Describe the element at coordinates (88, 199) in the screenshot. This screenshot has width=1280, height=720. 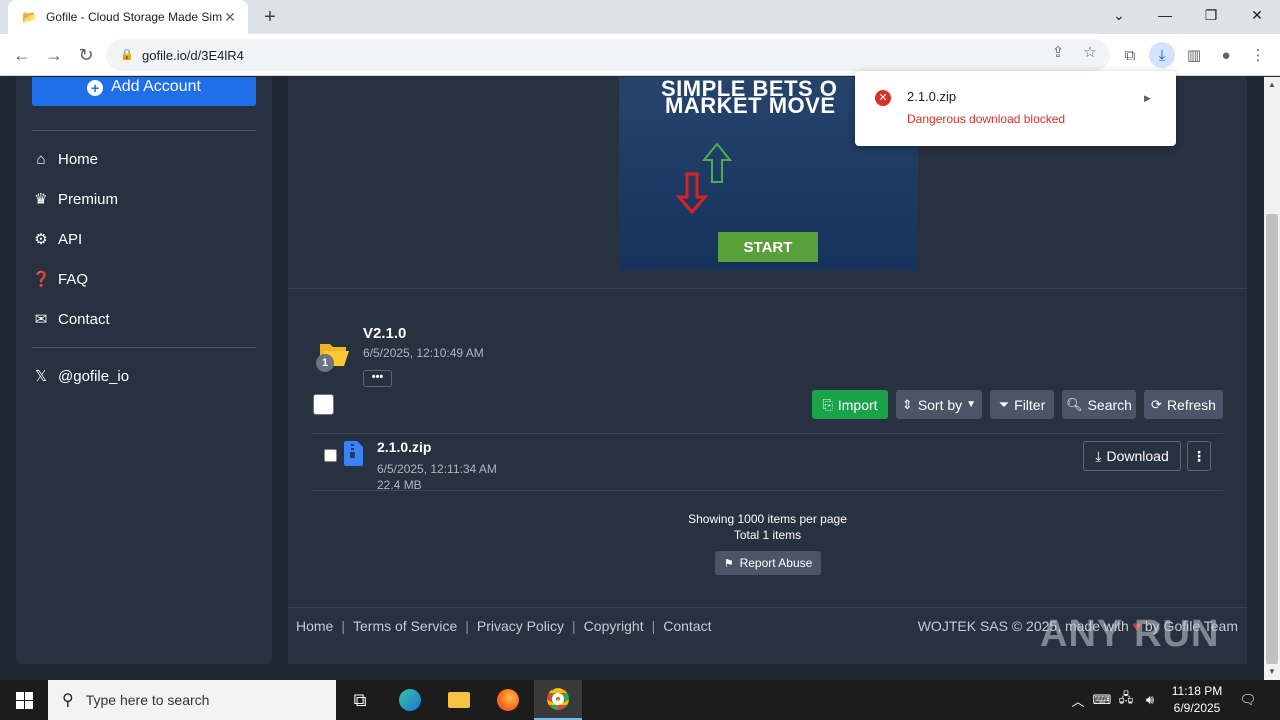
I see `sidebar-item-label: Premium` at that location.